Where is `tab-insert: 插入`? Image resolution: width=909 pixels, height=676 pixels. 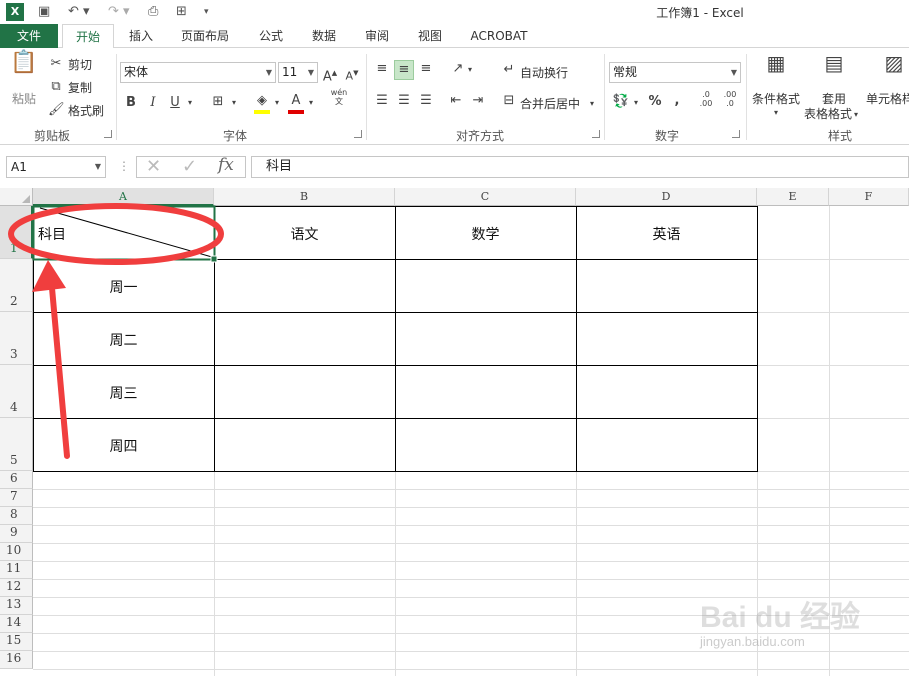 tab-insert: 插入 is located at coordinates (141, 36).